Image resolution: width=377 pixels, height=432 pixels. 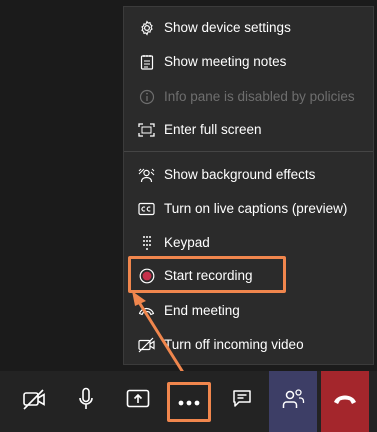 What do you see at coordinates (146, 27) in the screenshot?
I see `gear-icon` at bounding box center [146, 27].